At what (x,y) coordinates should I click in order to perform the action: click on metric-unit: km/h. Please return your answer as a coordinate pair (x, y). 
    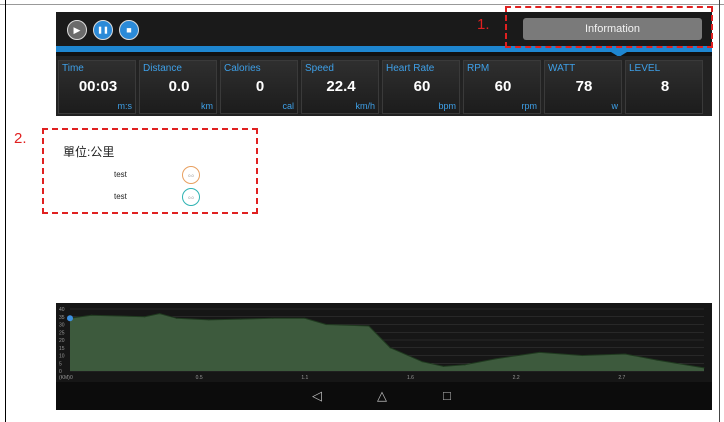
    Looking at the image, I should click on (365, 106).